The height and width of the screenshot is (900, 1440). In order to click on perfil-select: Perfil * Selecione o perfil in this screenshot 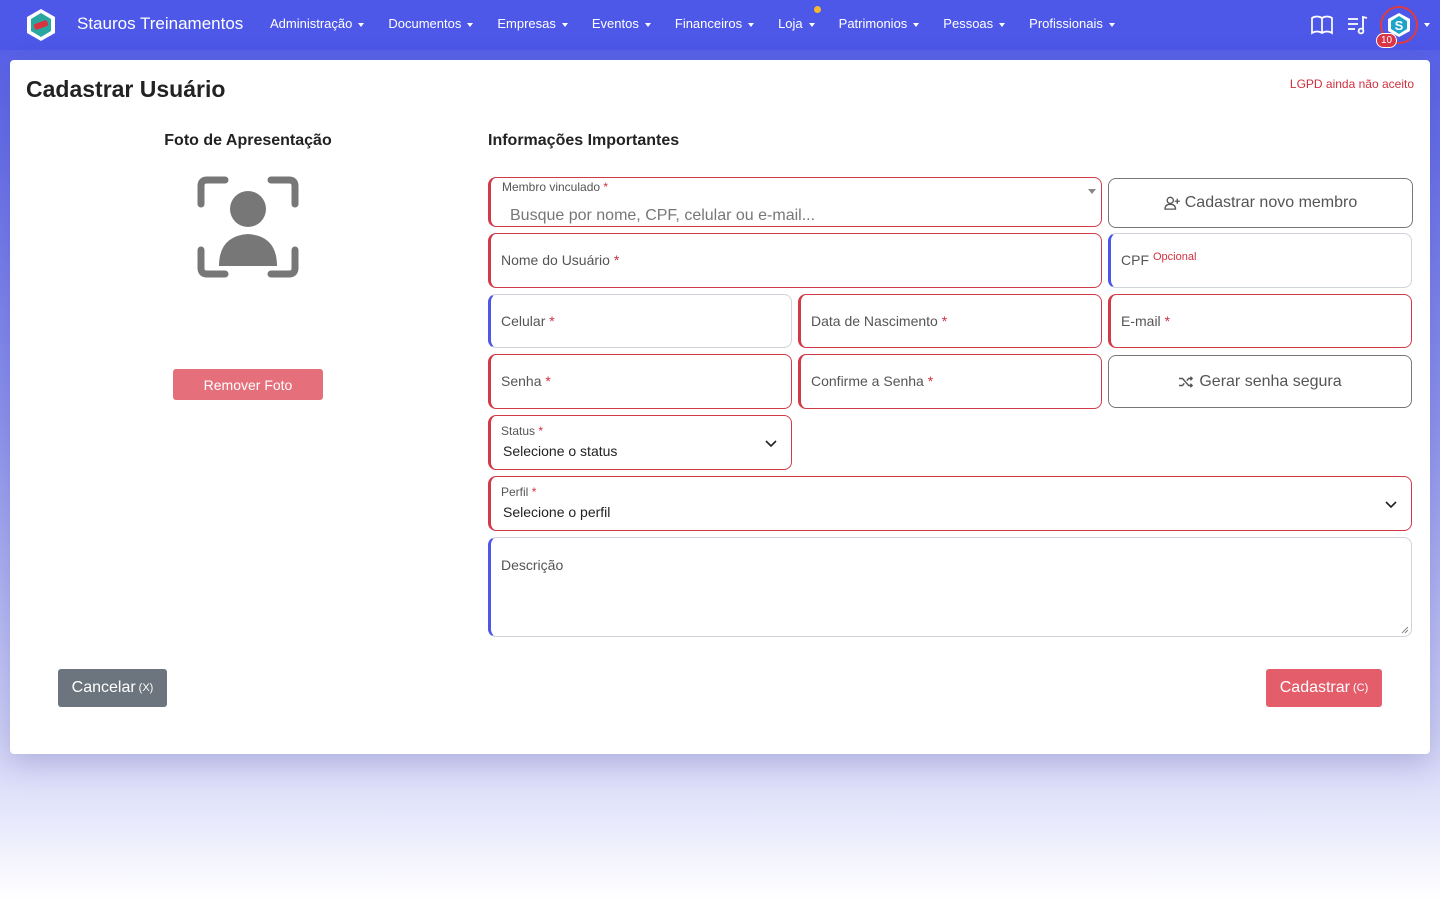, I will do `click(950, 503)`.